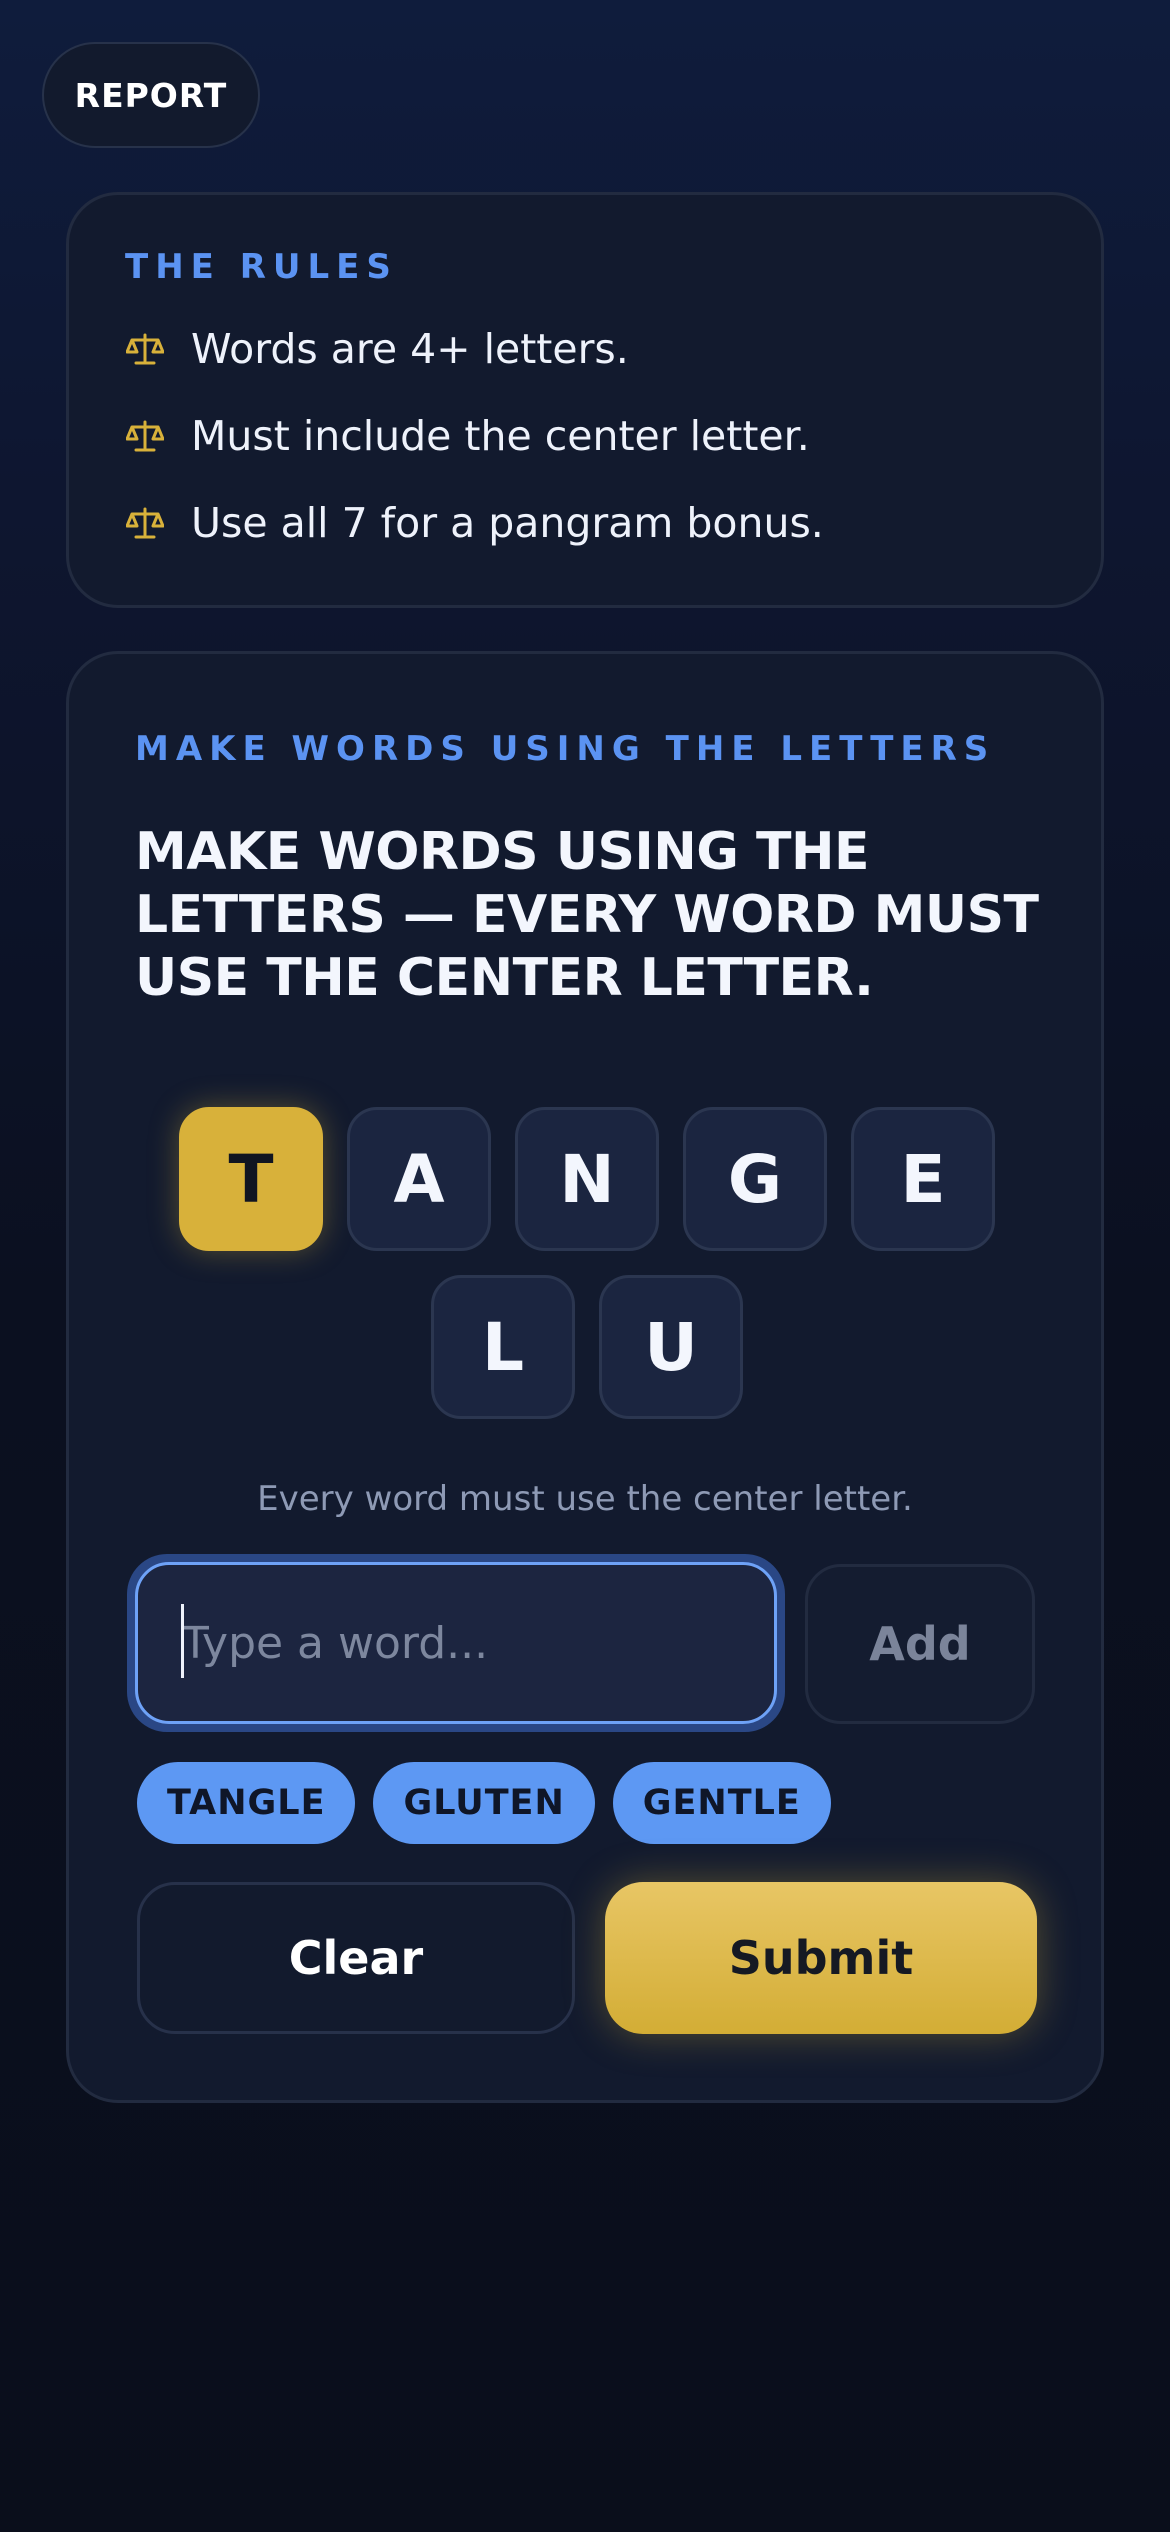 The image size is (1170, 2532). I want to click on report-button: REPORT, so click(151, 95).